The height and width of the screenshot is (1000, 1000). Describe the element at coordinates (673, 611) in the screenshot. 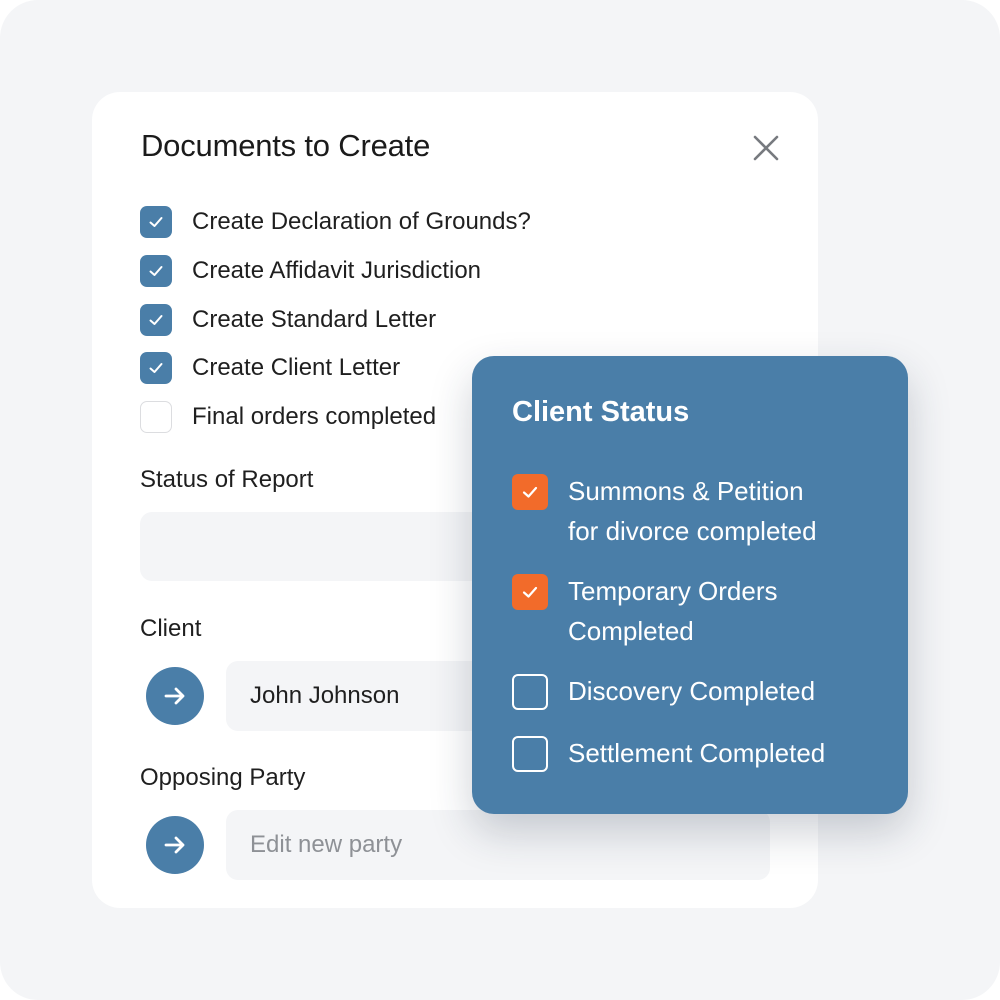

I see `status-label: Temporary Orders Completed` at that location.